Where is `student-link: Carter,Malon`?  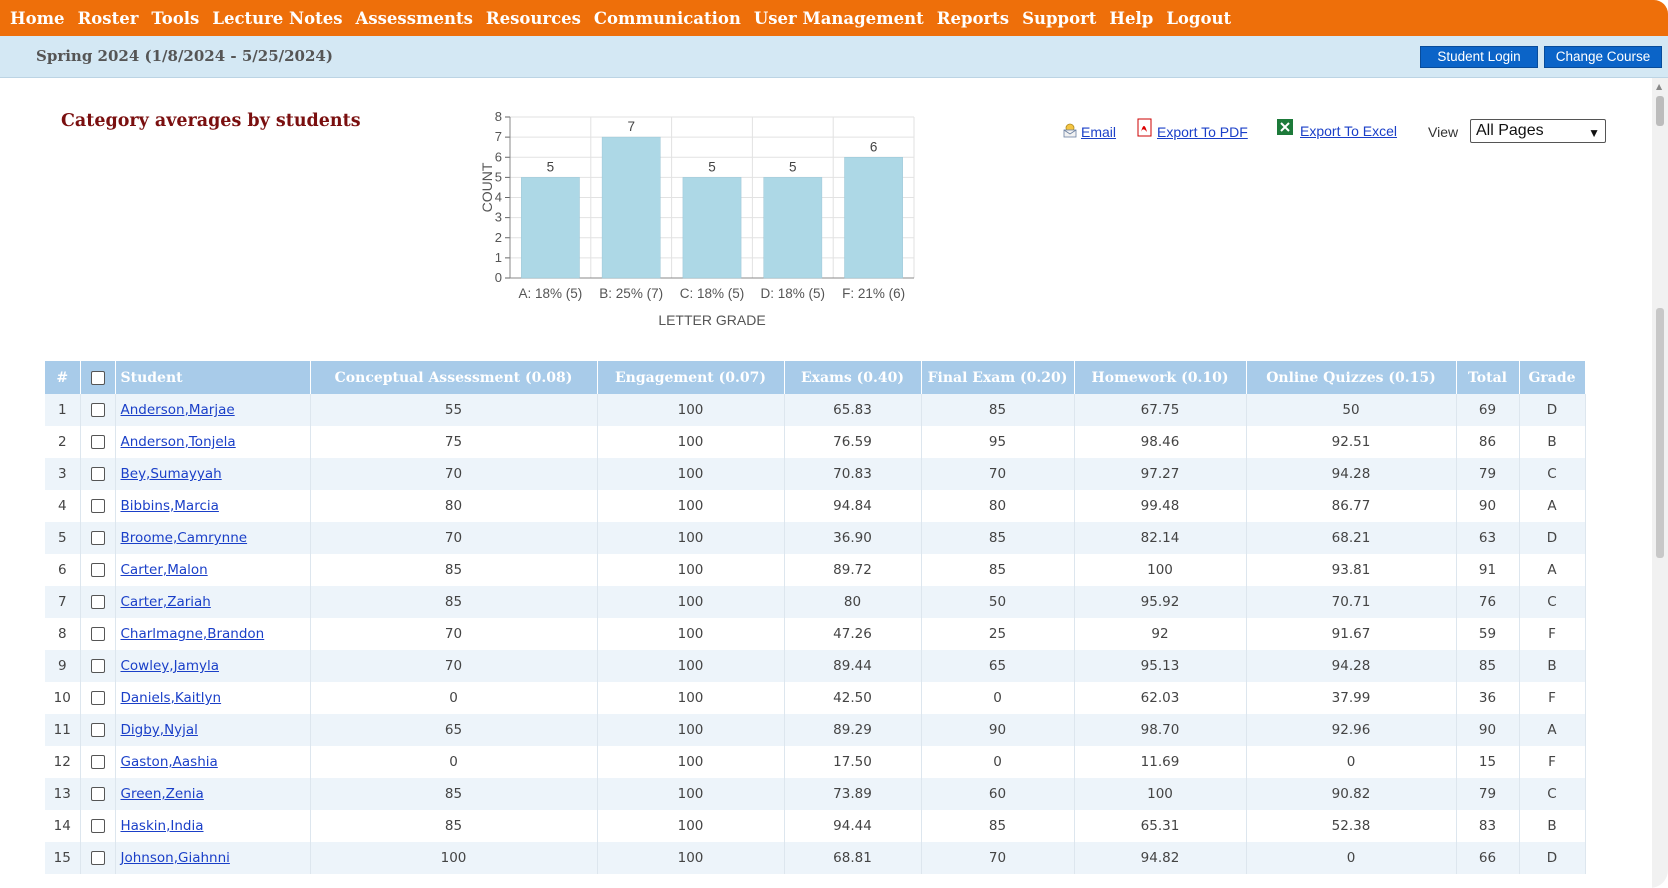 student-link: Carter,Malon is located at coordinates (164, 570).